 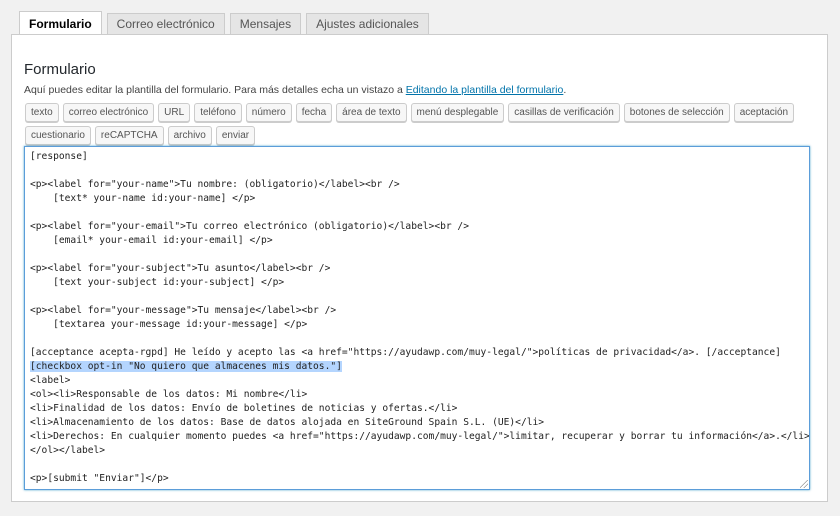 I want to click on tag-button-4: número, so click(x=268, y=112).